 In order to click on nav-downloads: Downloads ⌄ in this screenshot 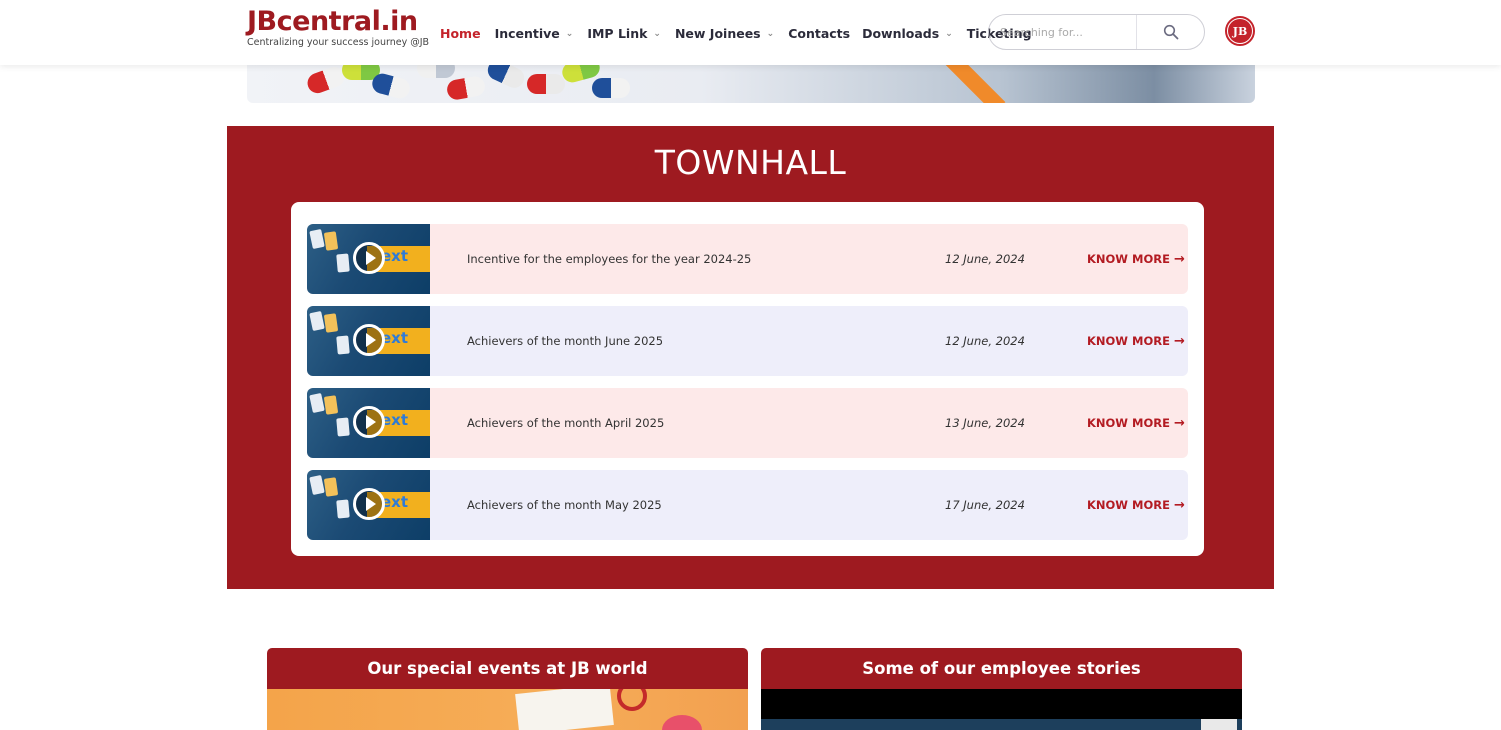, I will do `click(907, 33)`.